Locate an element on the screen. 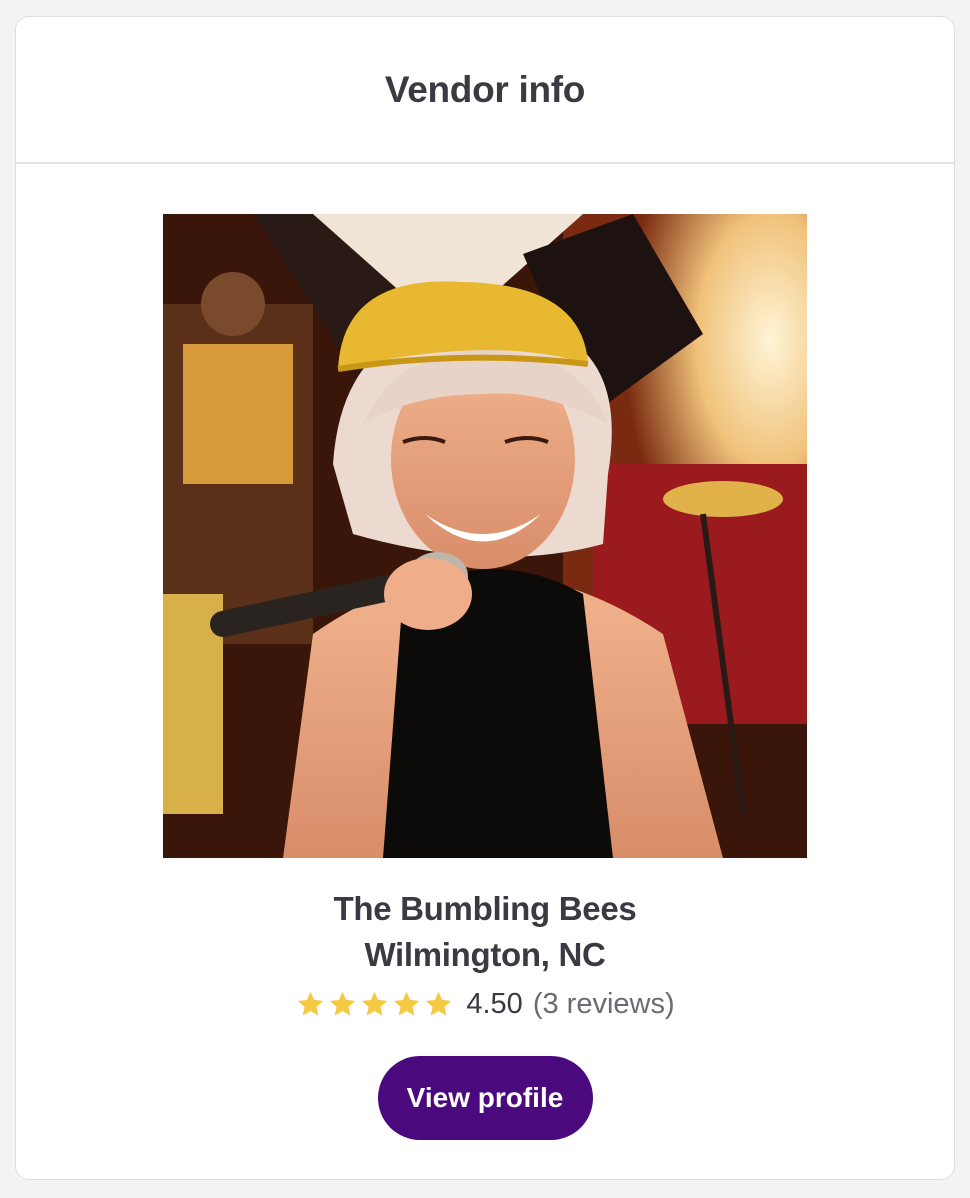  vendor-name: The Bumbling Bees is located at coordinates (485, 908).